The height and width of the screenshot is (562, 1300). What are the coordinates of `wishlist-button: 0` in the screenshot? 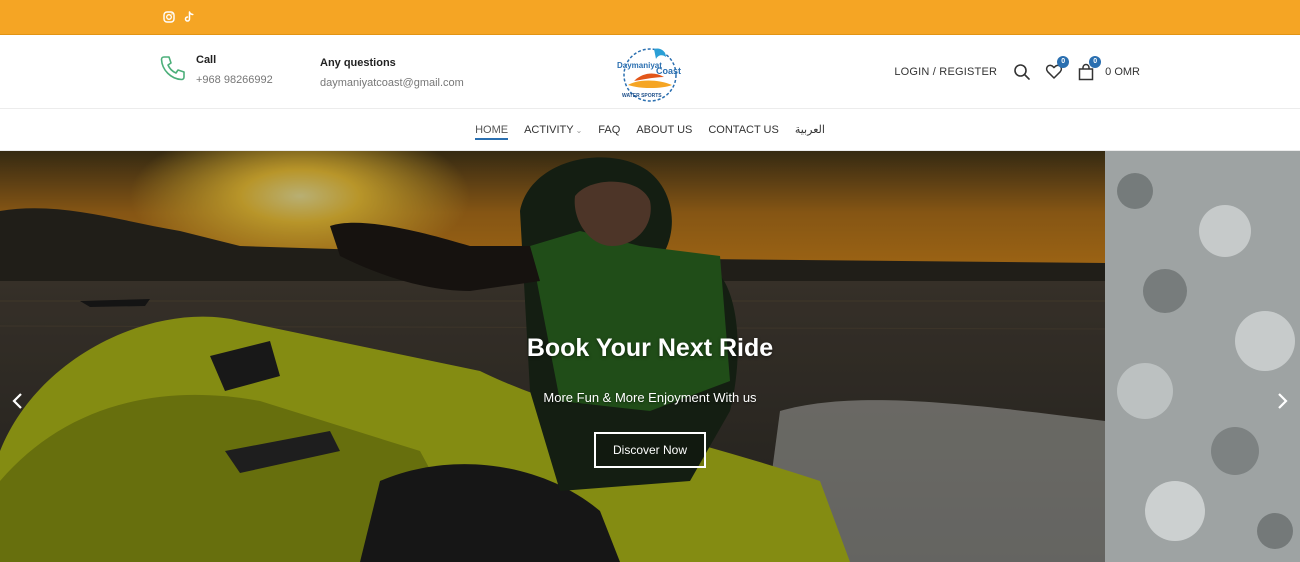 It's located at (1057, 68).